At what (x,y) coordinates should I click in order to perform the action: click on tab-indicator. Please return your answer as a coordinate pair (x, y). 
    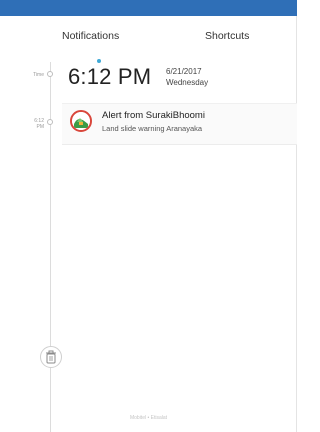
    Looking at the image, I should click on (99, 61).